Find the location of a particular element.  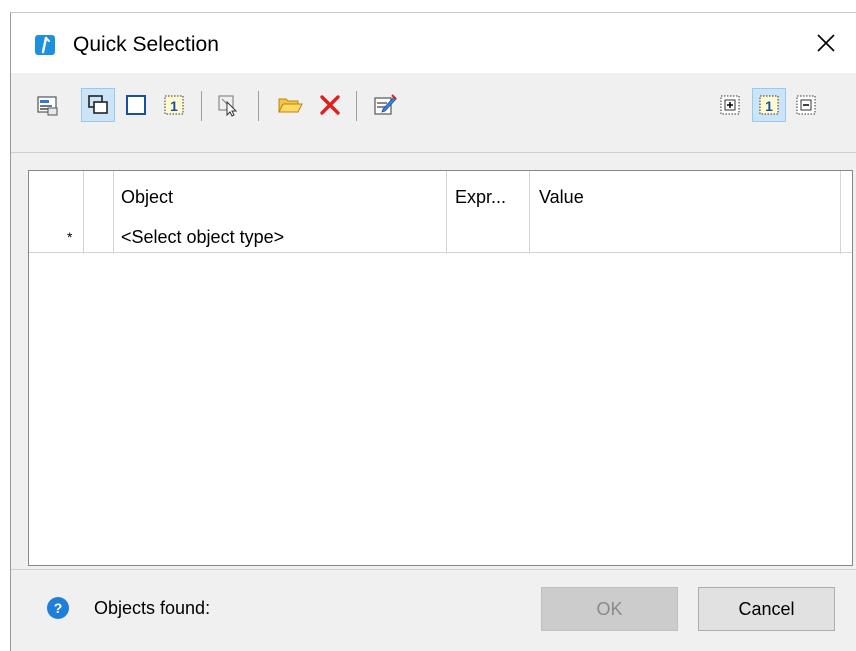

toolbar-divider is located at coordinates (433, 152).